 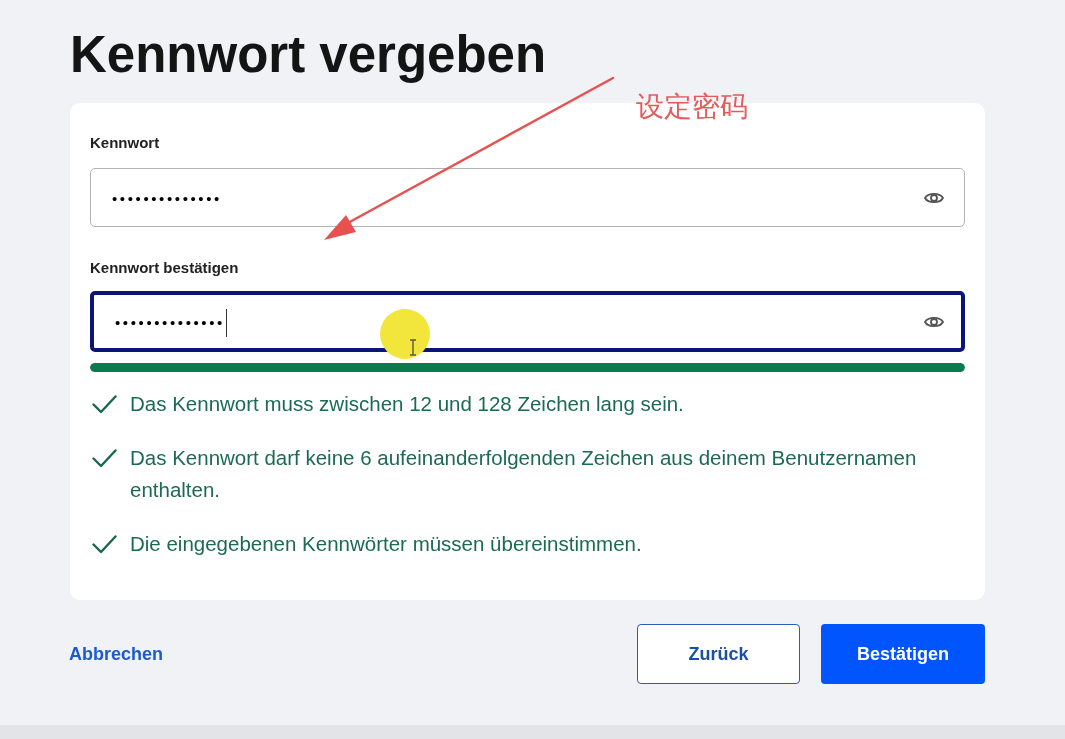 What do you see at coordinates (407, 404) in the screenshot?
I see `requirement-text: Das Kennwort muss zwischen 12 und 128 Zeichen lang sein.` at bounding box center [407, 404].